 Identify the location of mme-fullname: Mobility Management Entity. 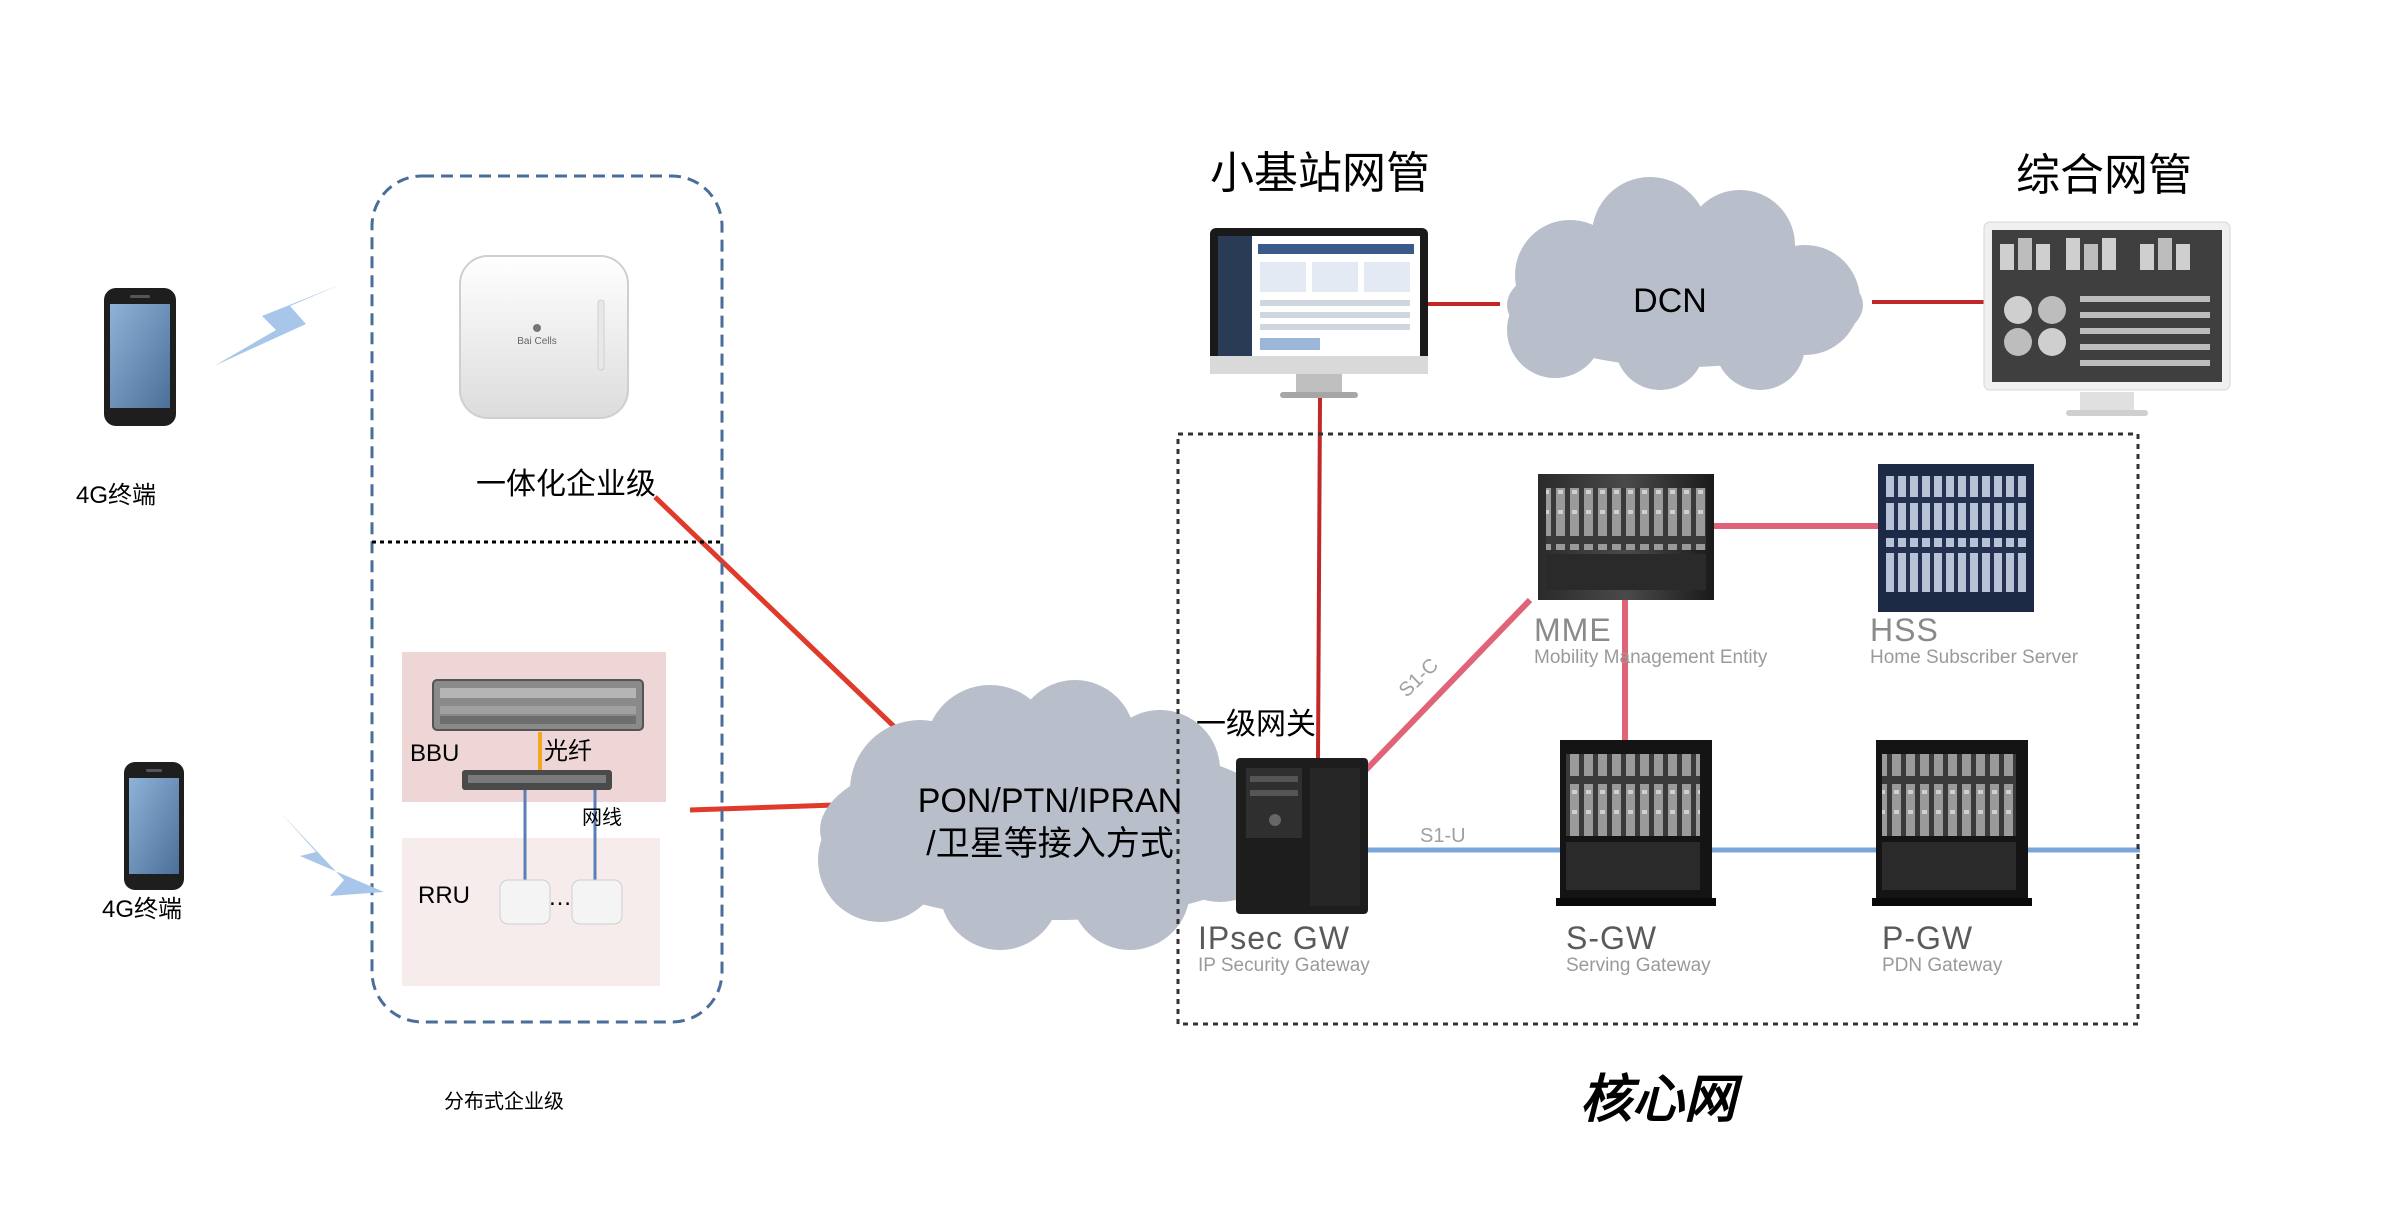
(1651, 657).